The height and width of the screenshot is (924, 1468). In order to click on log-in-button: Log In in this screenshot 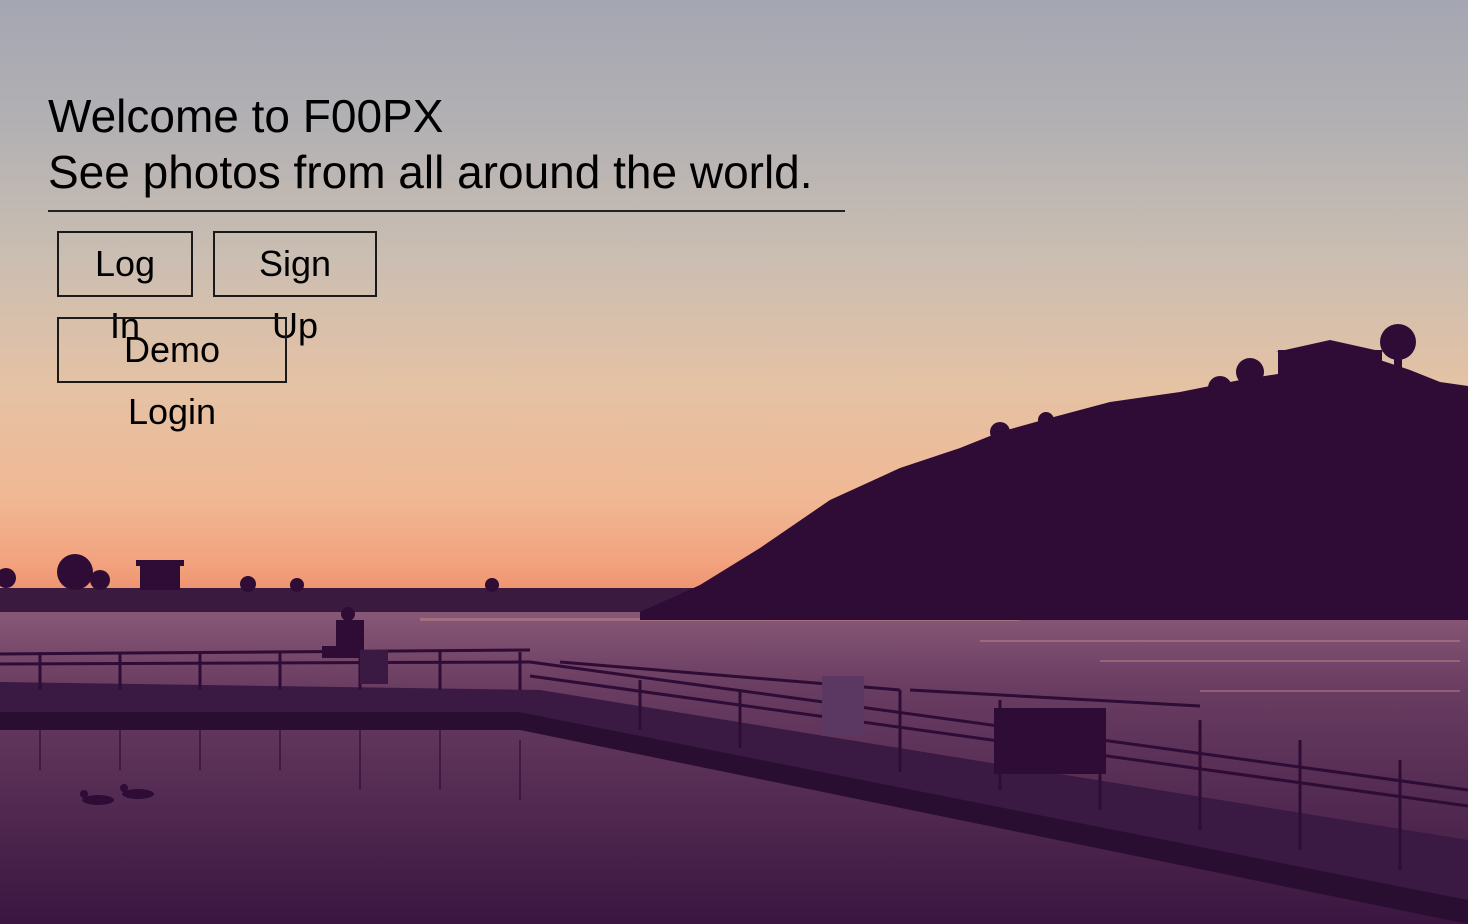, I will do `click(125, 288)`.